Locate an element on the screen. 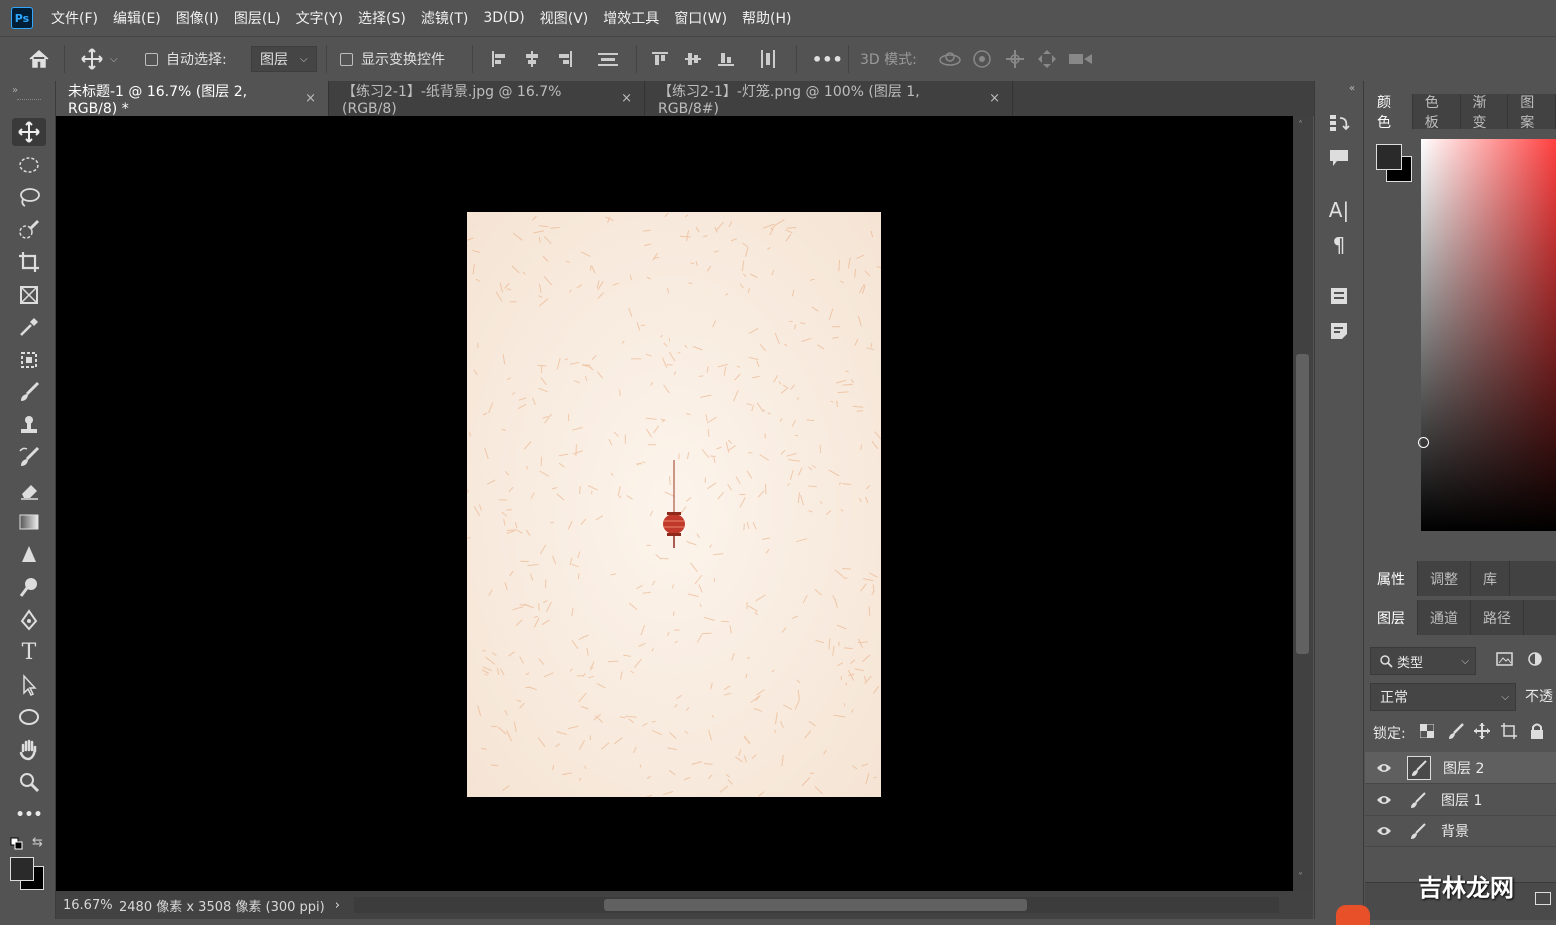  default-colors-icon is located at coordinates (17, 846).